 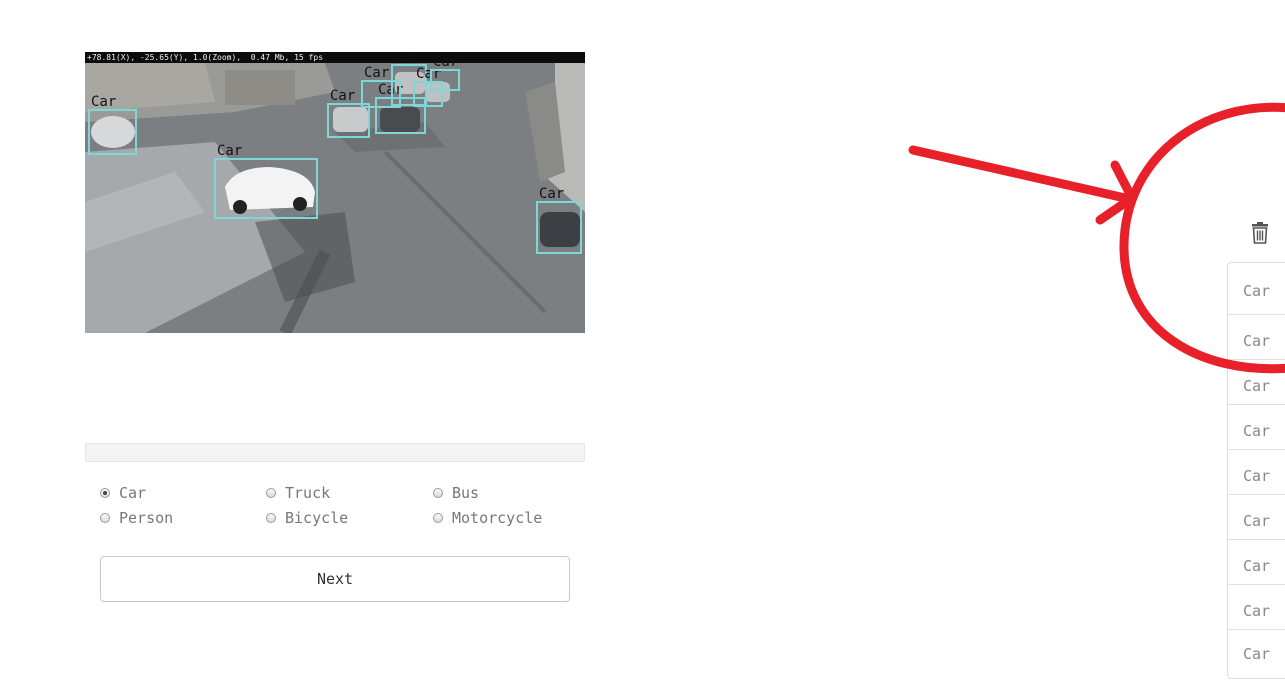 What do you see at coordinates (335, 579) in the screenshot?
I see `next-button: Next` at bounding box center [335, 579].